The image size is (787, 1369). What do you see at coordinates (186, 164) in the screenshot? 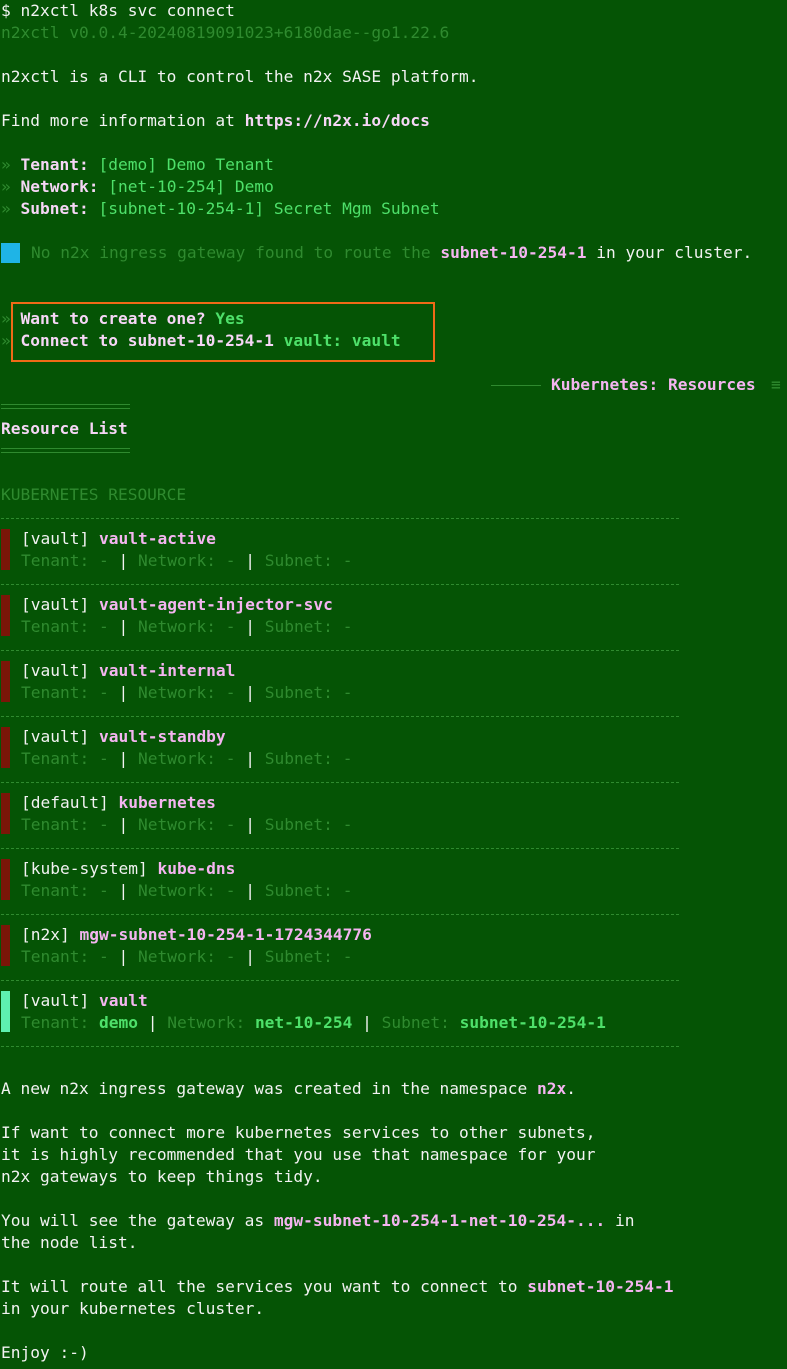
I see `tenant-value: [demo] Demo Tenant` at bounding box center [186, 164].